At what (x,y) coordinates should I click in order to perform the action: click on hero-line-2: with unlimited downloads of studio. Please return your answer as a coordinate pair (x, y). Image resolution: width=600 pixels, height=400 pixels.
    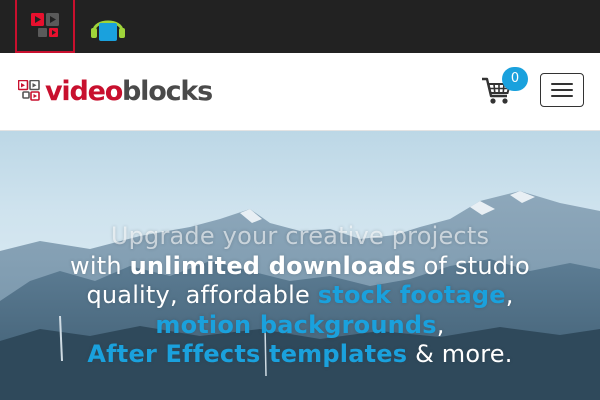
    Looking at the image, I should click on (300, 265).